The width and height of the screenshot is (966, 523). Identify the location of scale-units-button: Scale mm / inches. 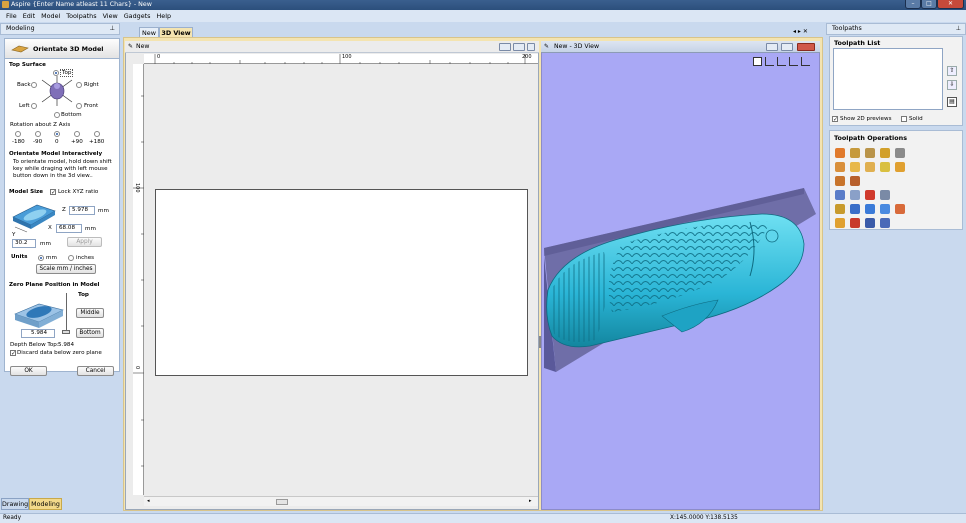
(66, 269).